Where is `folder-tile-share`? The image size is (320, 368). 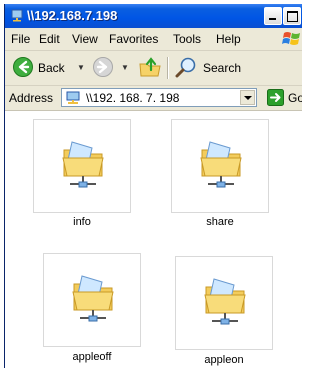
folder-tile-share is located at coordinates (220, 166).